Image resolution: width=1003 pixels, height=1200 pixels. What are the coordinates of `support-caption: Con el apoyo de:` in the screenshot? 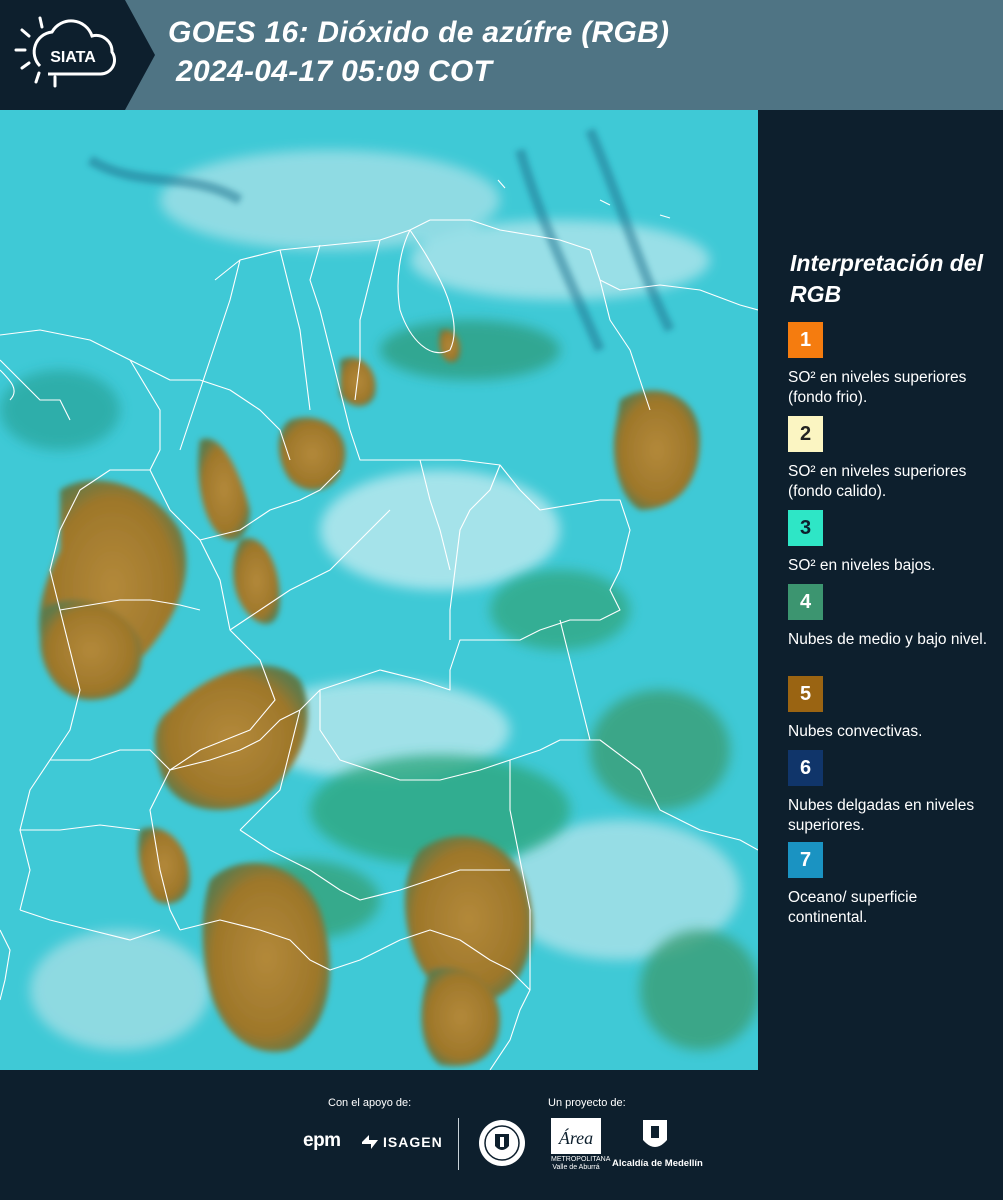 It's located at (370, 1103).